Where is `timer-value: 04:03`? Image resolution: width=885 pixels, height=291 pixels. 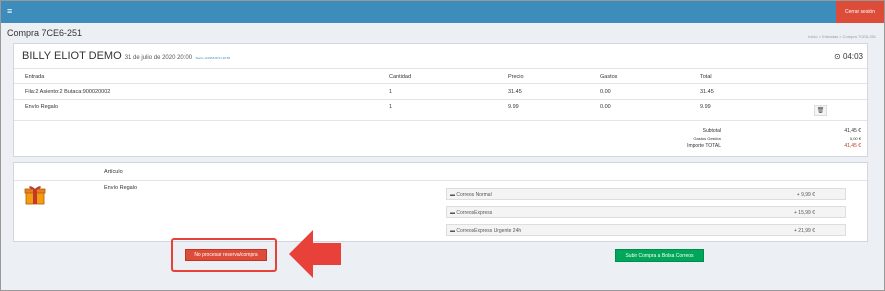
timer-value: 04:03 is located at coordinates (852, 56).